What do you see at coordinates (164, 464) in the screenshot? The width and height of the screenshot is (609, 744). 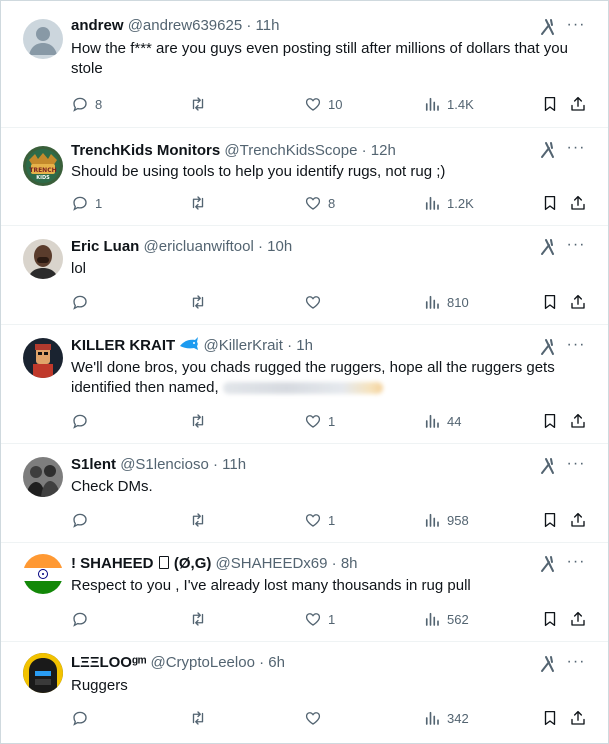 I see `user-handle: @S1lencioso` at bounding box center [164, 464].